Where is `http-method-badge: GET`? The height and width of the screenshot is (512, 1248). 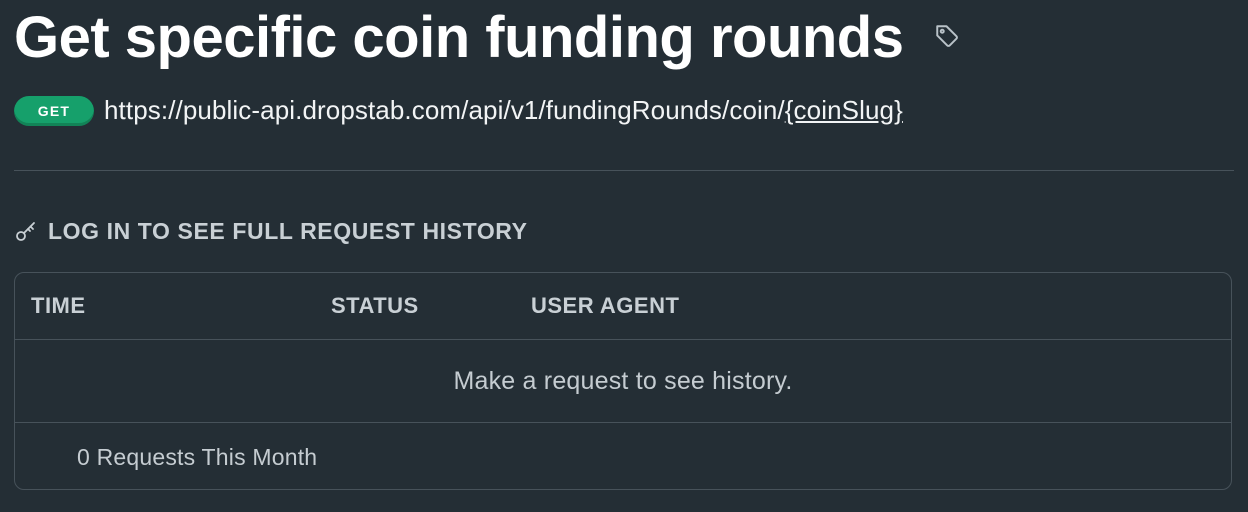 http-method-badge: GET is located at coordinates (54, 110).